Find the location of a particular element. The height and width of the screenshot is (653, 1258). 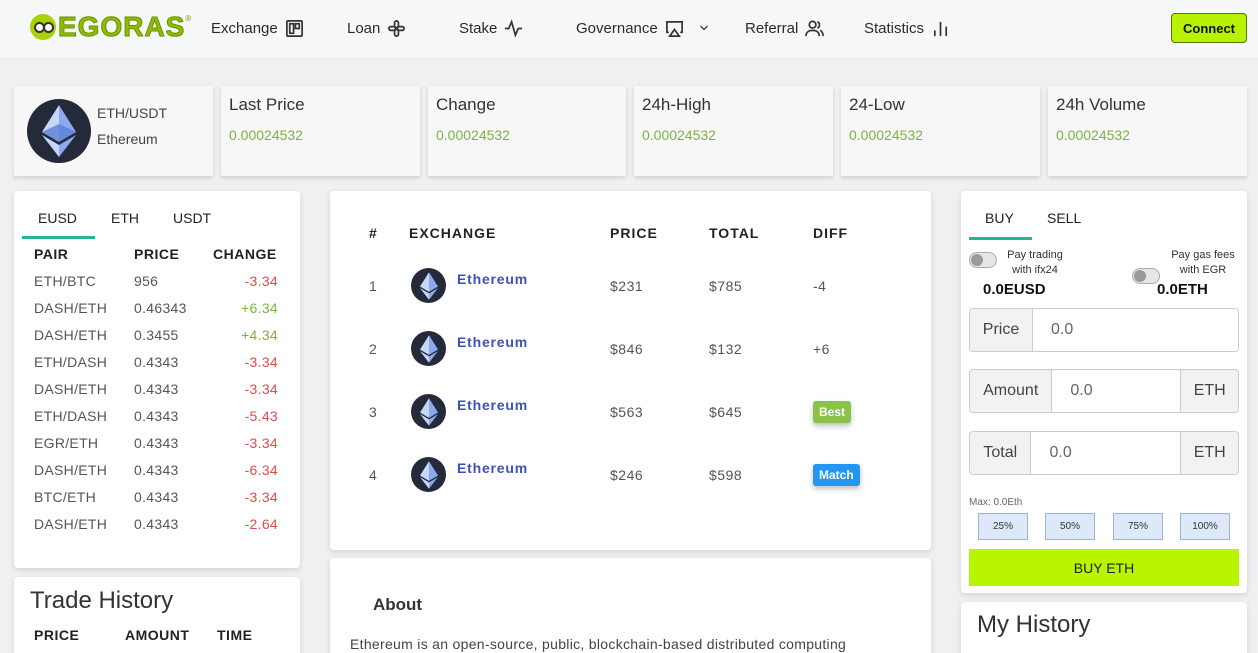

egoras-logo: EGORAS ® is located at coordinates (110, 27).